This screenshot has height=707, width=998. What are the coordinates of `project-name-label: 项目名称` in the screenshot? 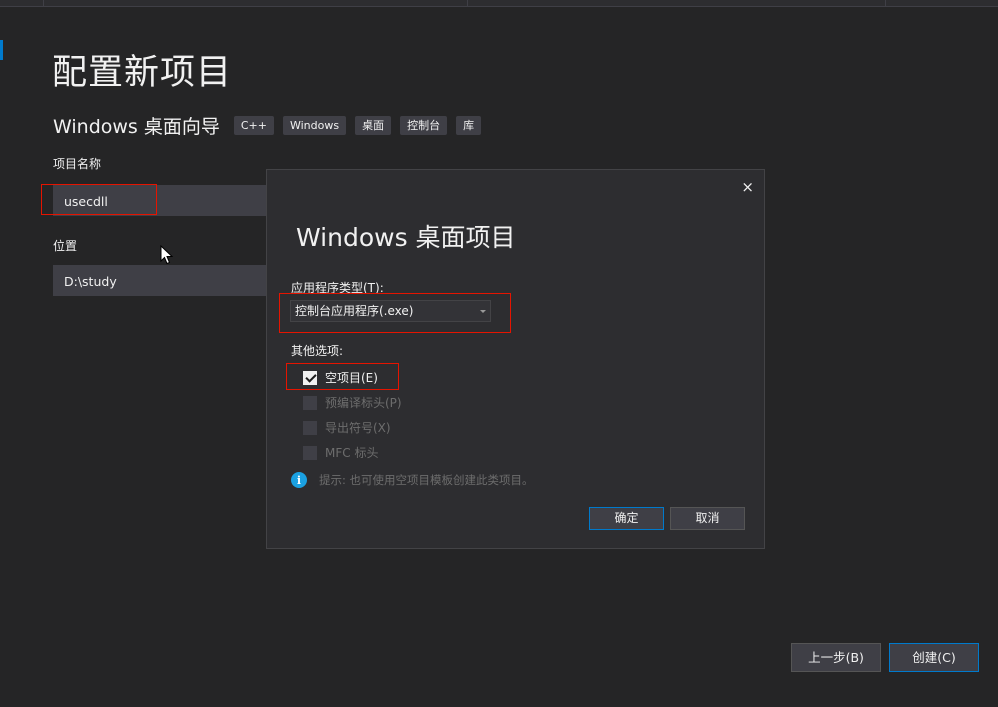 It's located at (77, 164).